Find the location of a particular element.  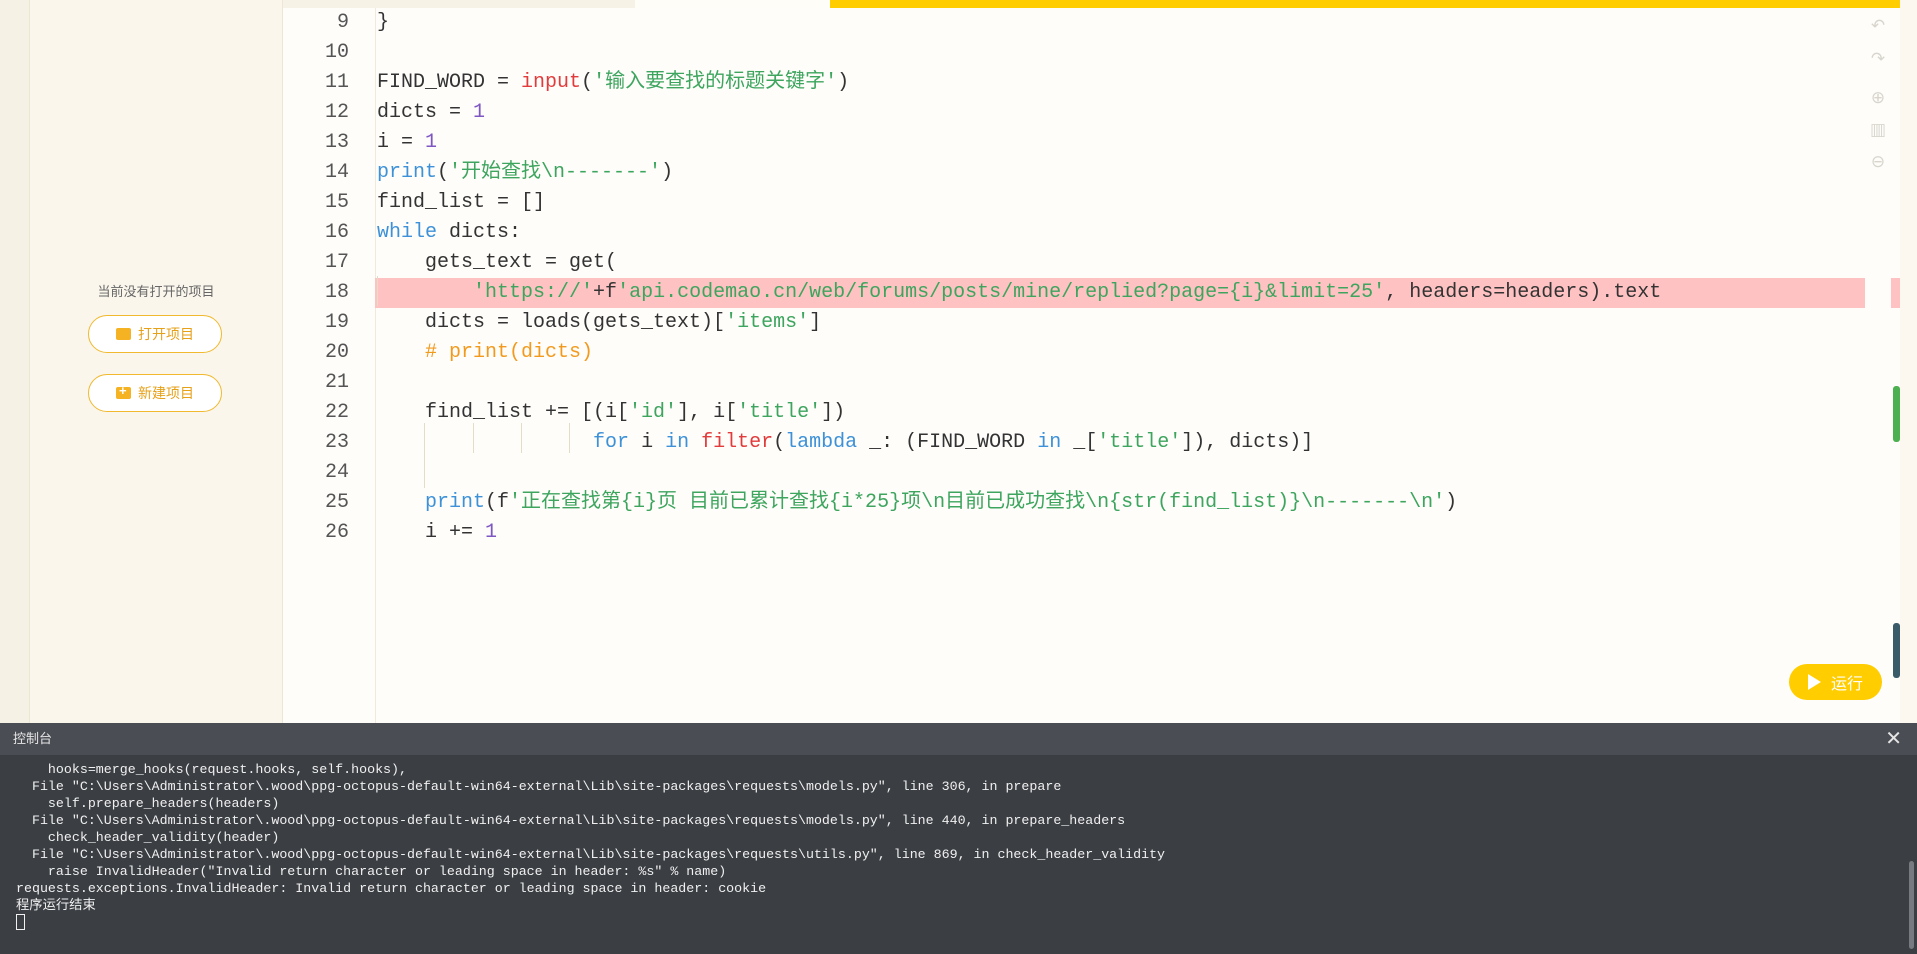

scrollbar-thumb is located at coordinates (1896, 414).